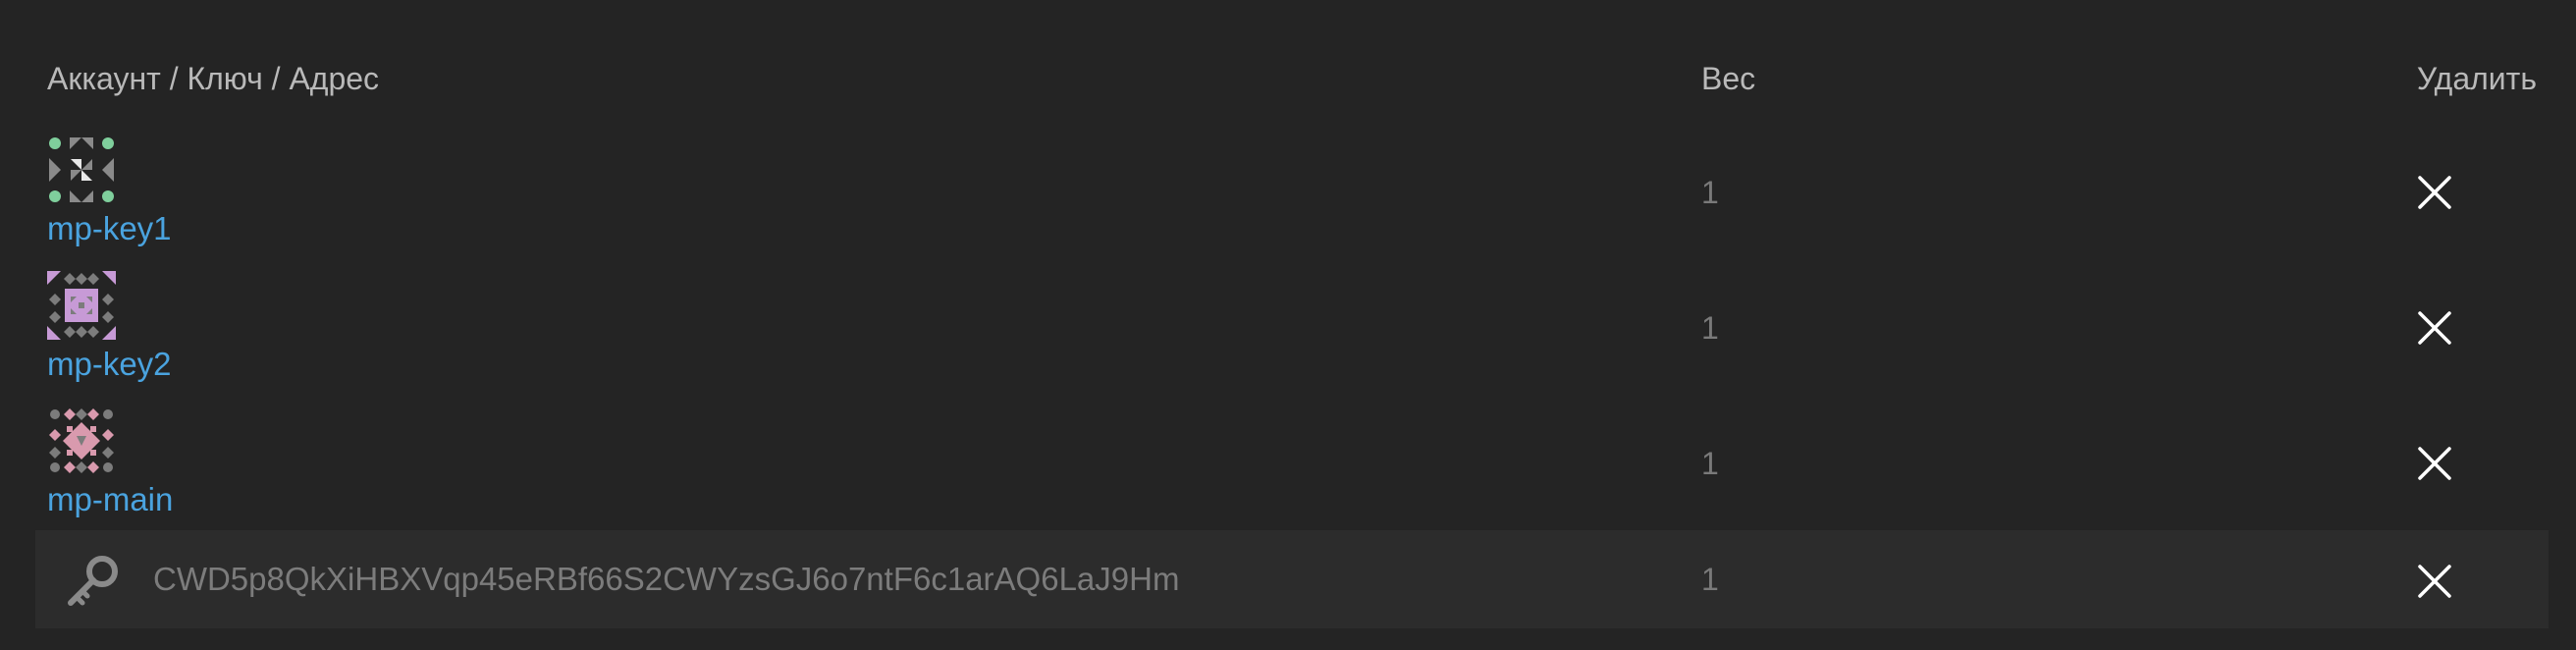 Image resolution: width=2576 pixels, height=650 pixels. I want to click on column-header-delete: Удалить, so click(2476, 79).